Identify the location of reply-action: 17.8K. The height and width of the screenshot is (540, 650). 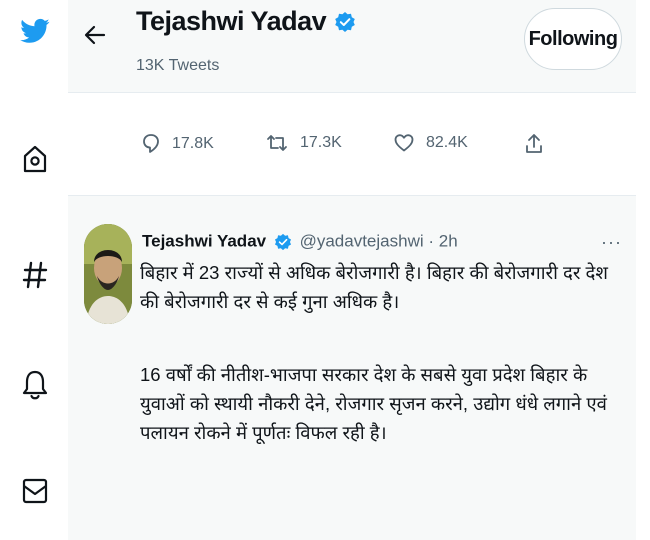
(178, 144).